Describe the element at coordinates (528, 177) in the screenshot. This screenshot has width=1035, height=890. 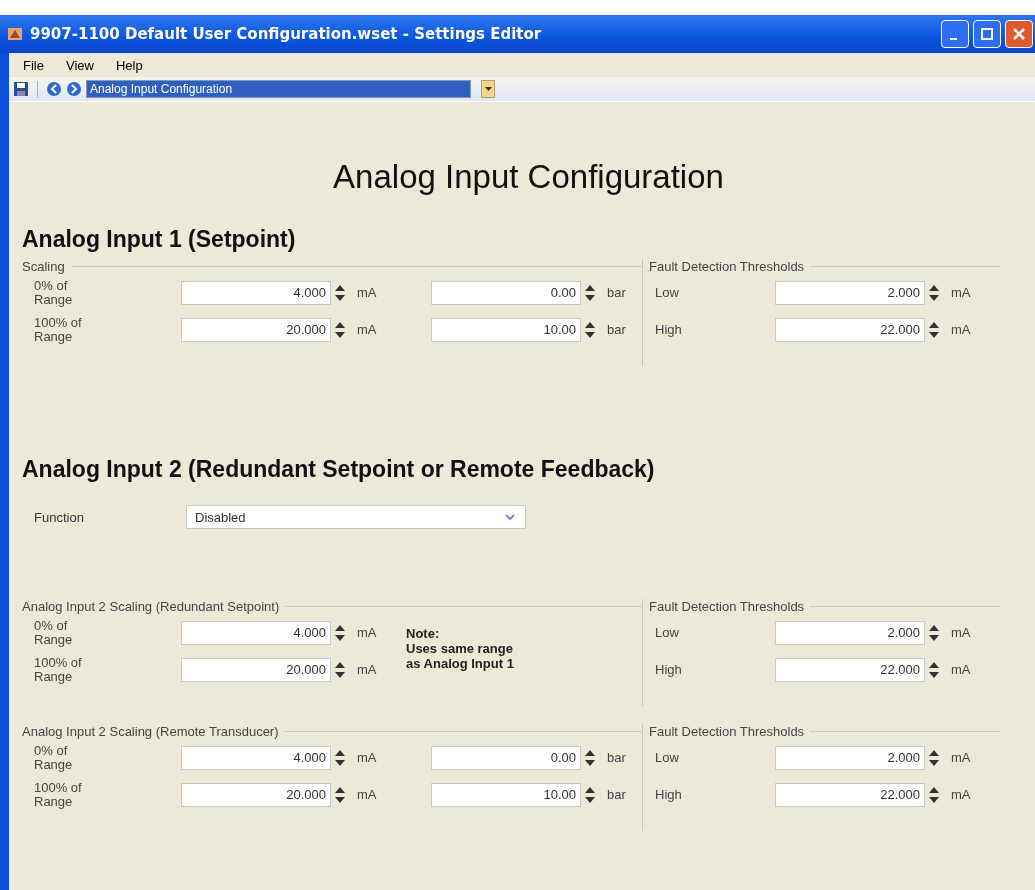
I see `page-title: Analog Input Configuration` at that location.